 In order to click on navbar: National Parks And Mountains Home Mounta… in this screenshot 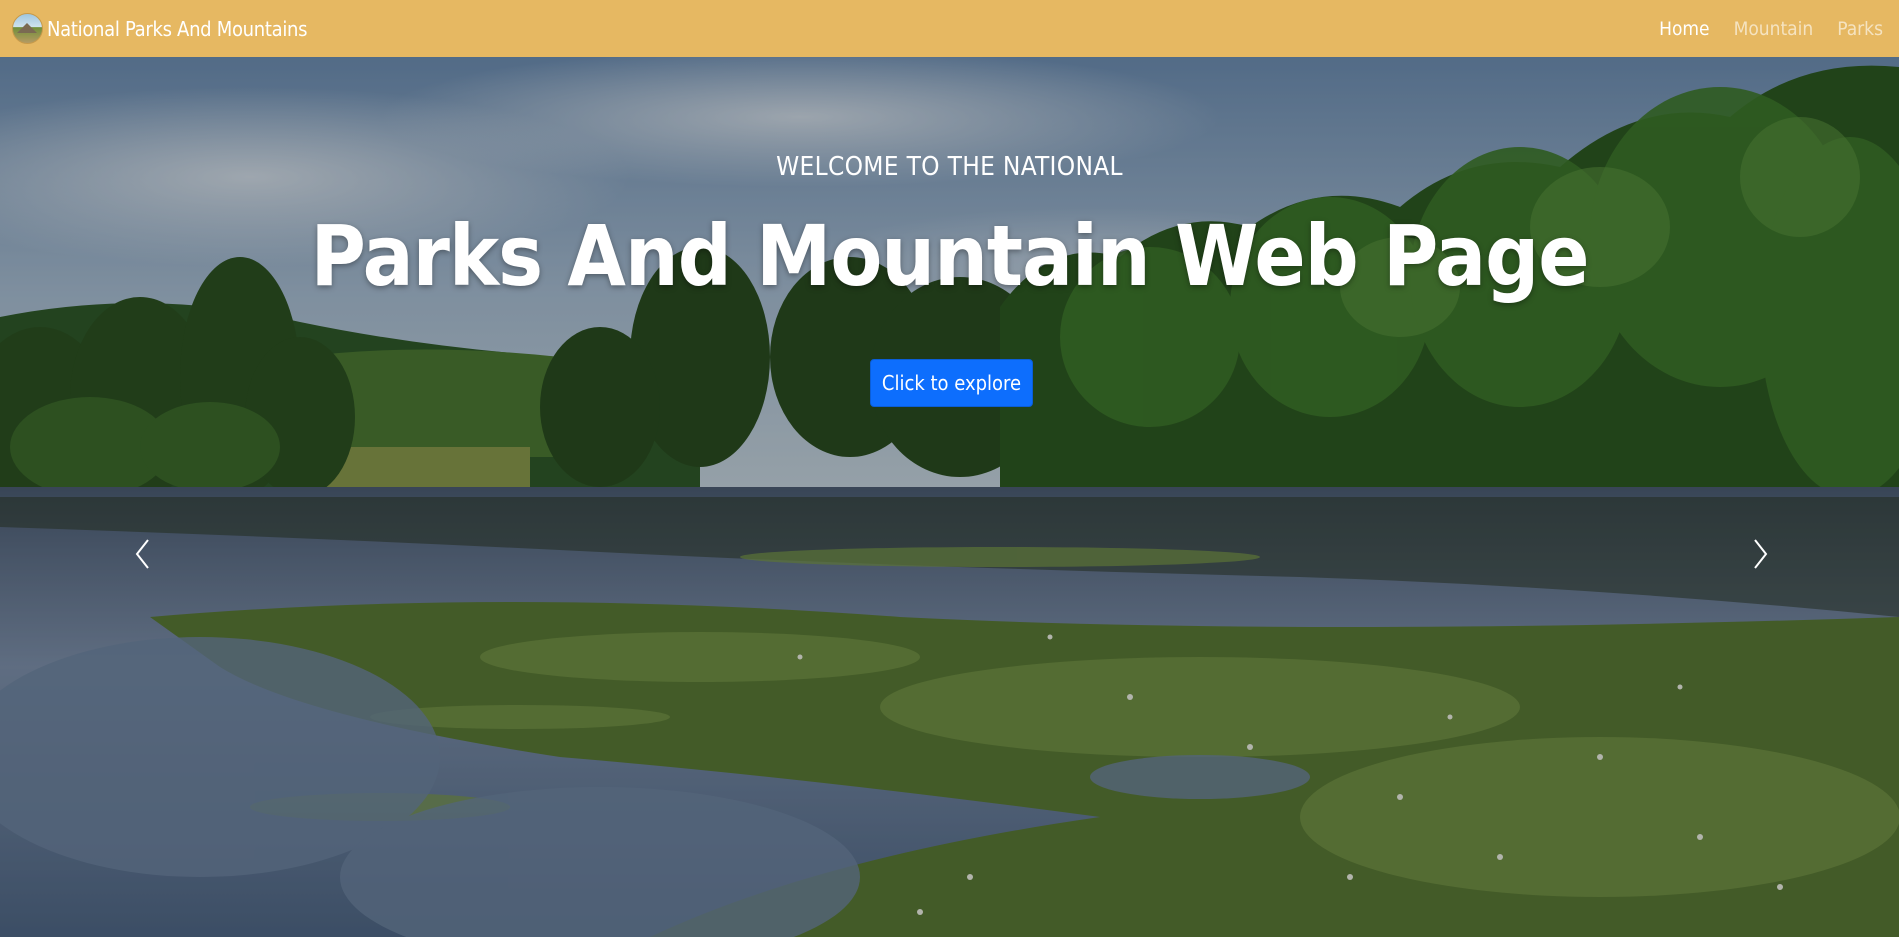, I will do `click(949, 28)`.